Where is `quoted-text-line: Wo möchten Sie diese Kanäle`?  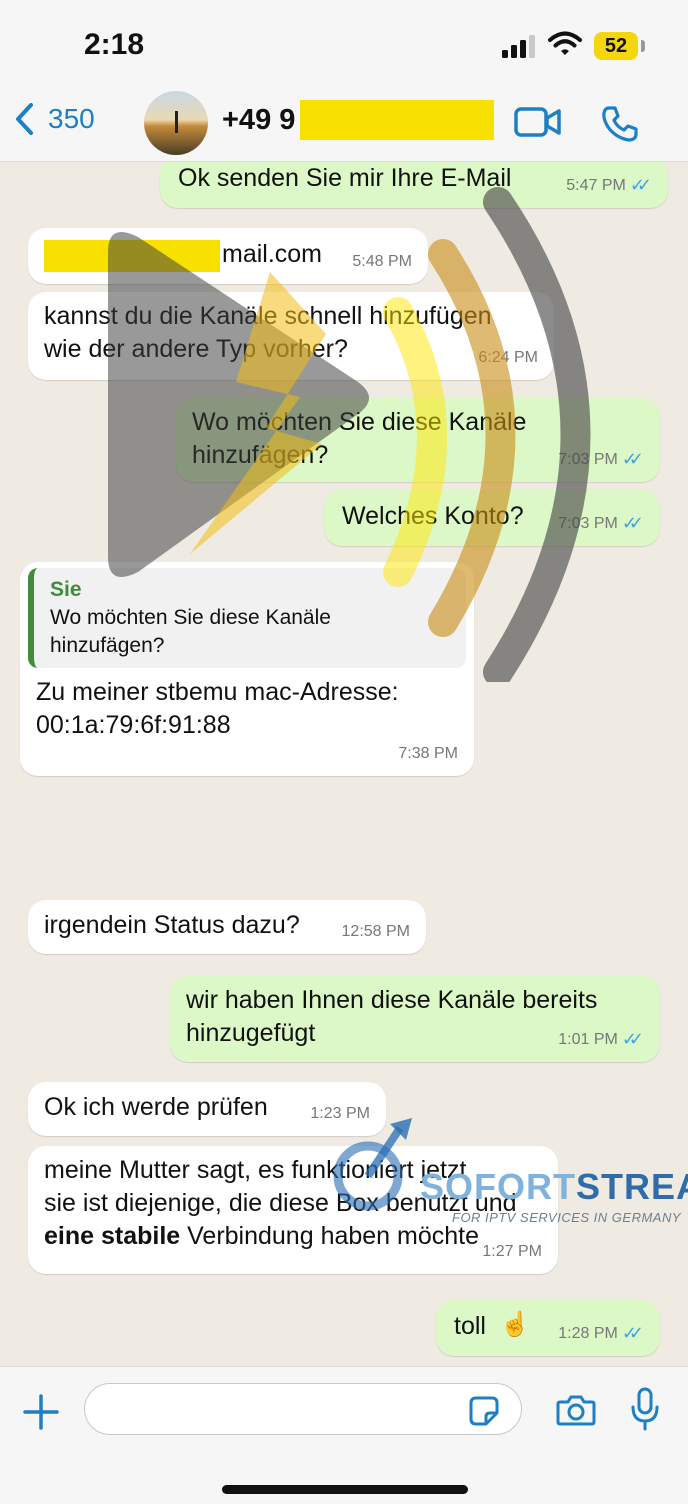 quoted-text-line: Wo möchten Sie diese Kanäle is located at coordinates (190, 617).